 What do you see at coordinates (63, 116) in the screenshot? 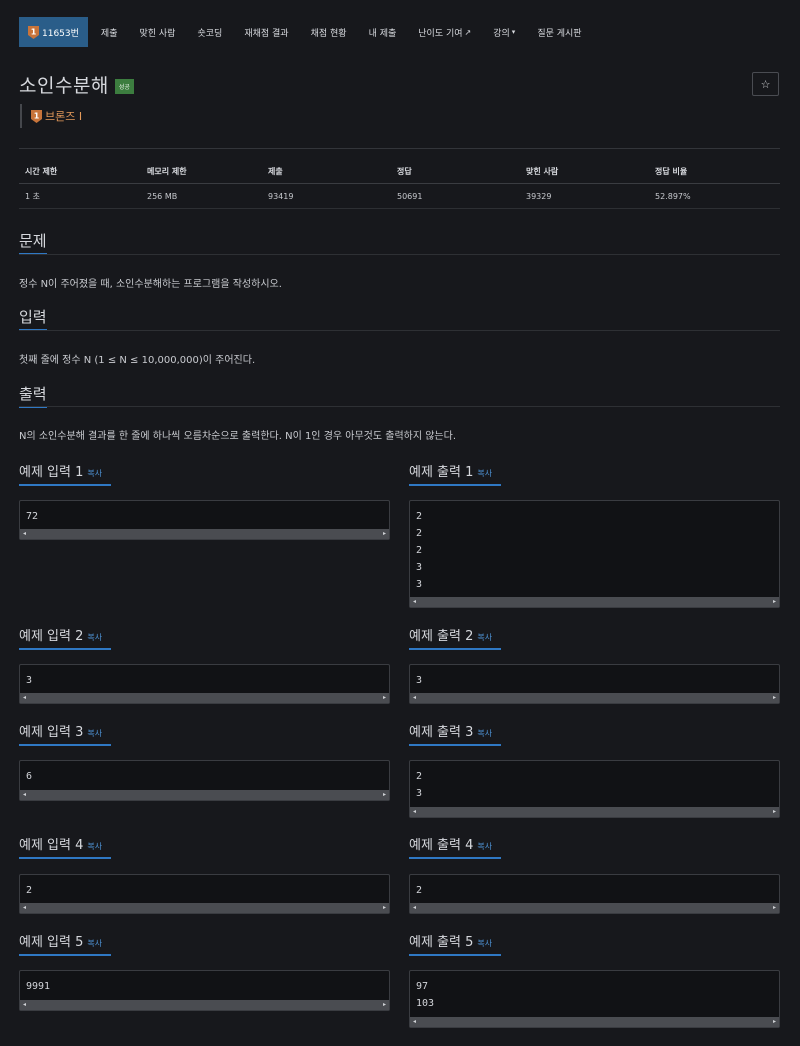
I see `tier-label: 브론즈 I` at bounding box center [63, 116].